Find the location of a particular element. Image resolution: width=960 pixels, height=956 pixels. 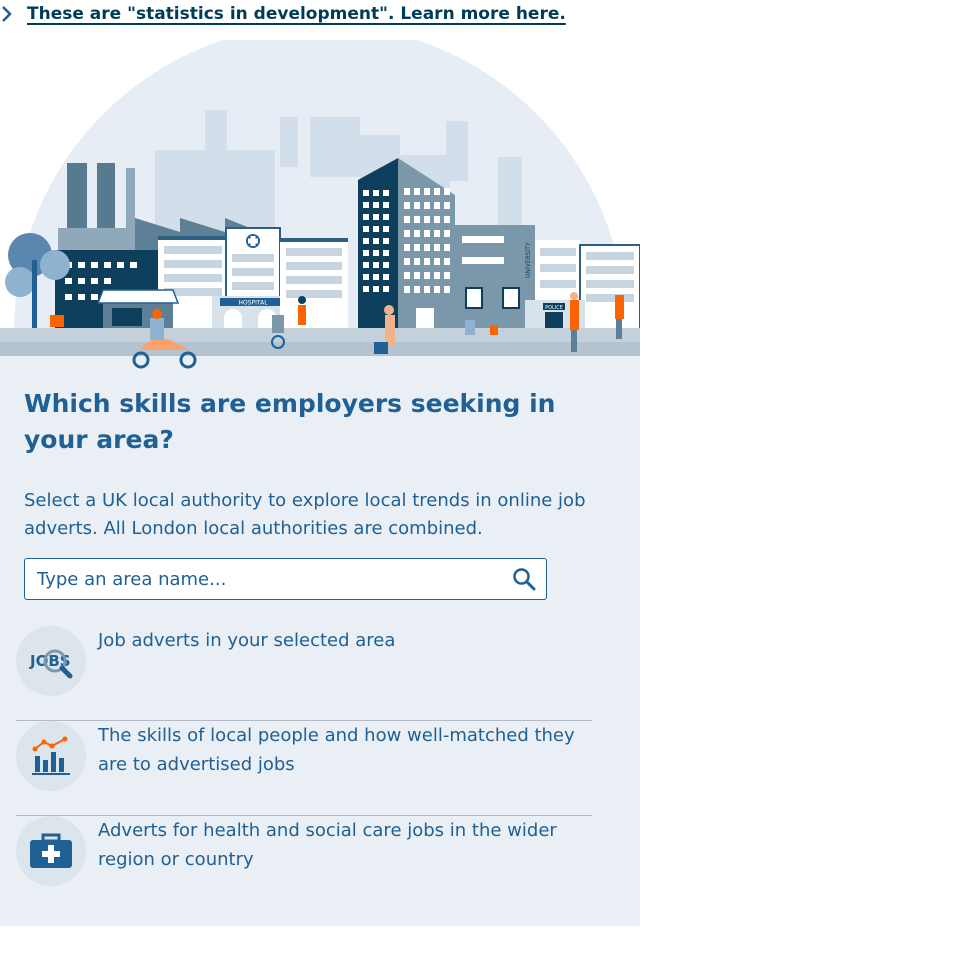

jobs-search-icon: JOBS is located at coordinates (51, 661).